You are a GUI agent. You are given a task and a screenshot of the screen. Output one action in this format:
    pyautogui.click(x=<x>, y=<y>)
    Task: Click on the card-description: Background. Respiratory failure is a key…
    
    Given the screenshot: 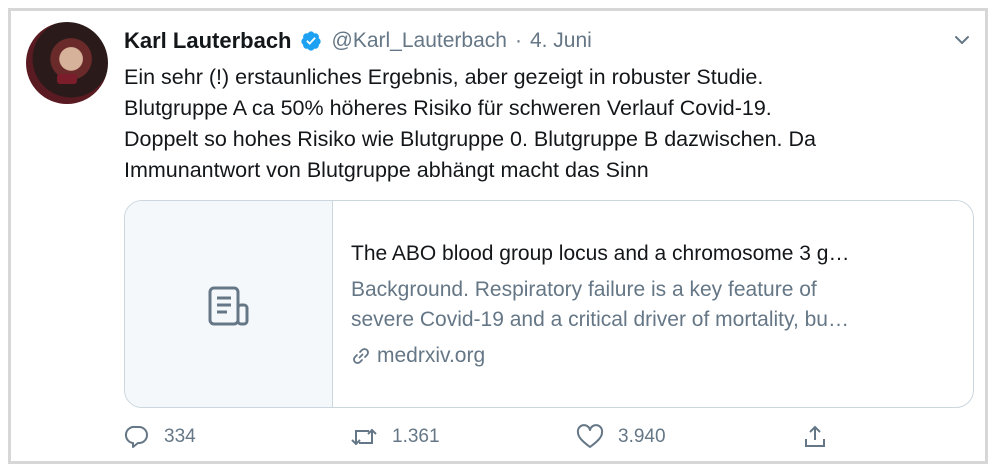 What is the action you would take?
    pyautogui.click(x=651, y=305)
    